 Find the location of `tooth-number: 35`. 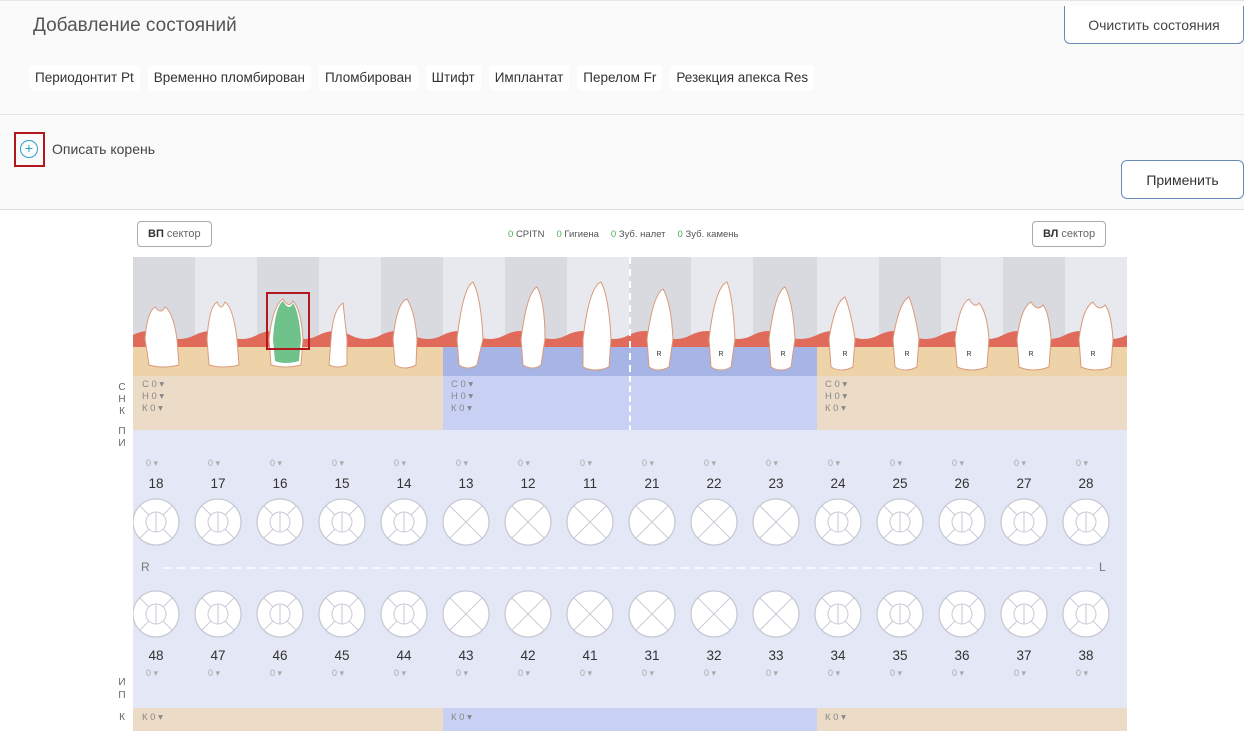

tooth-number: 35 is located at coordinates (900, 655).